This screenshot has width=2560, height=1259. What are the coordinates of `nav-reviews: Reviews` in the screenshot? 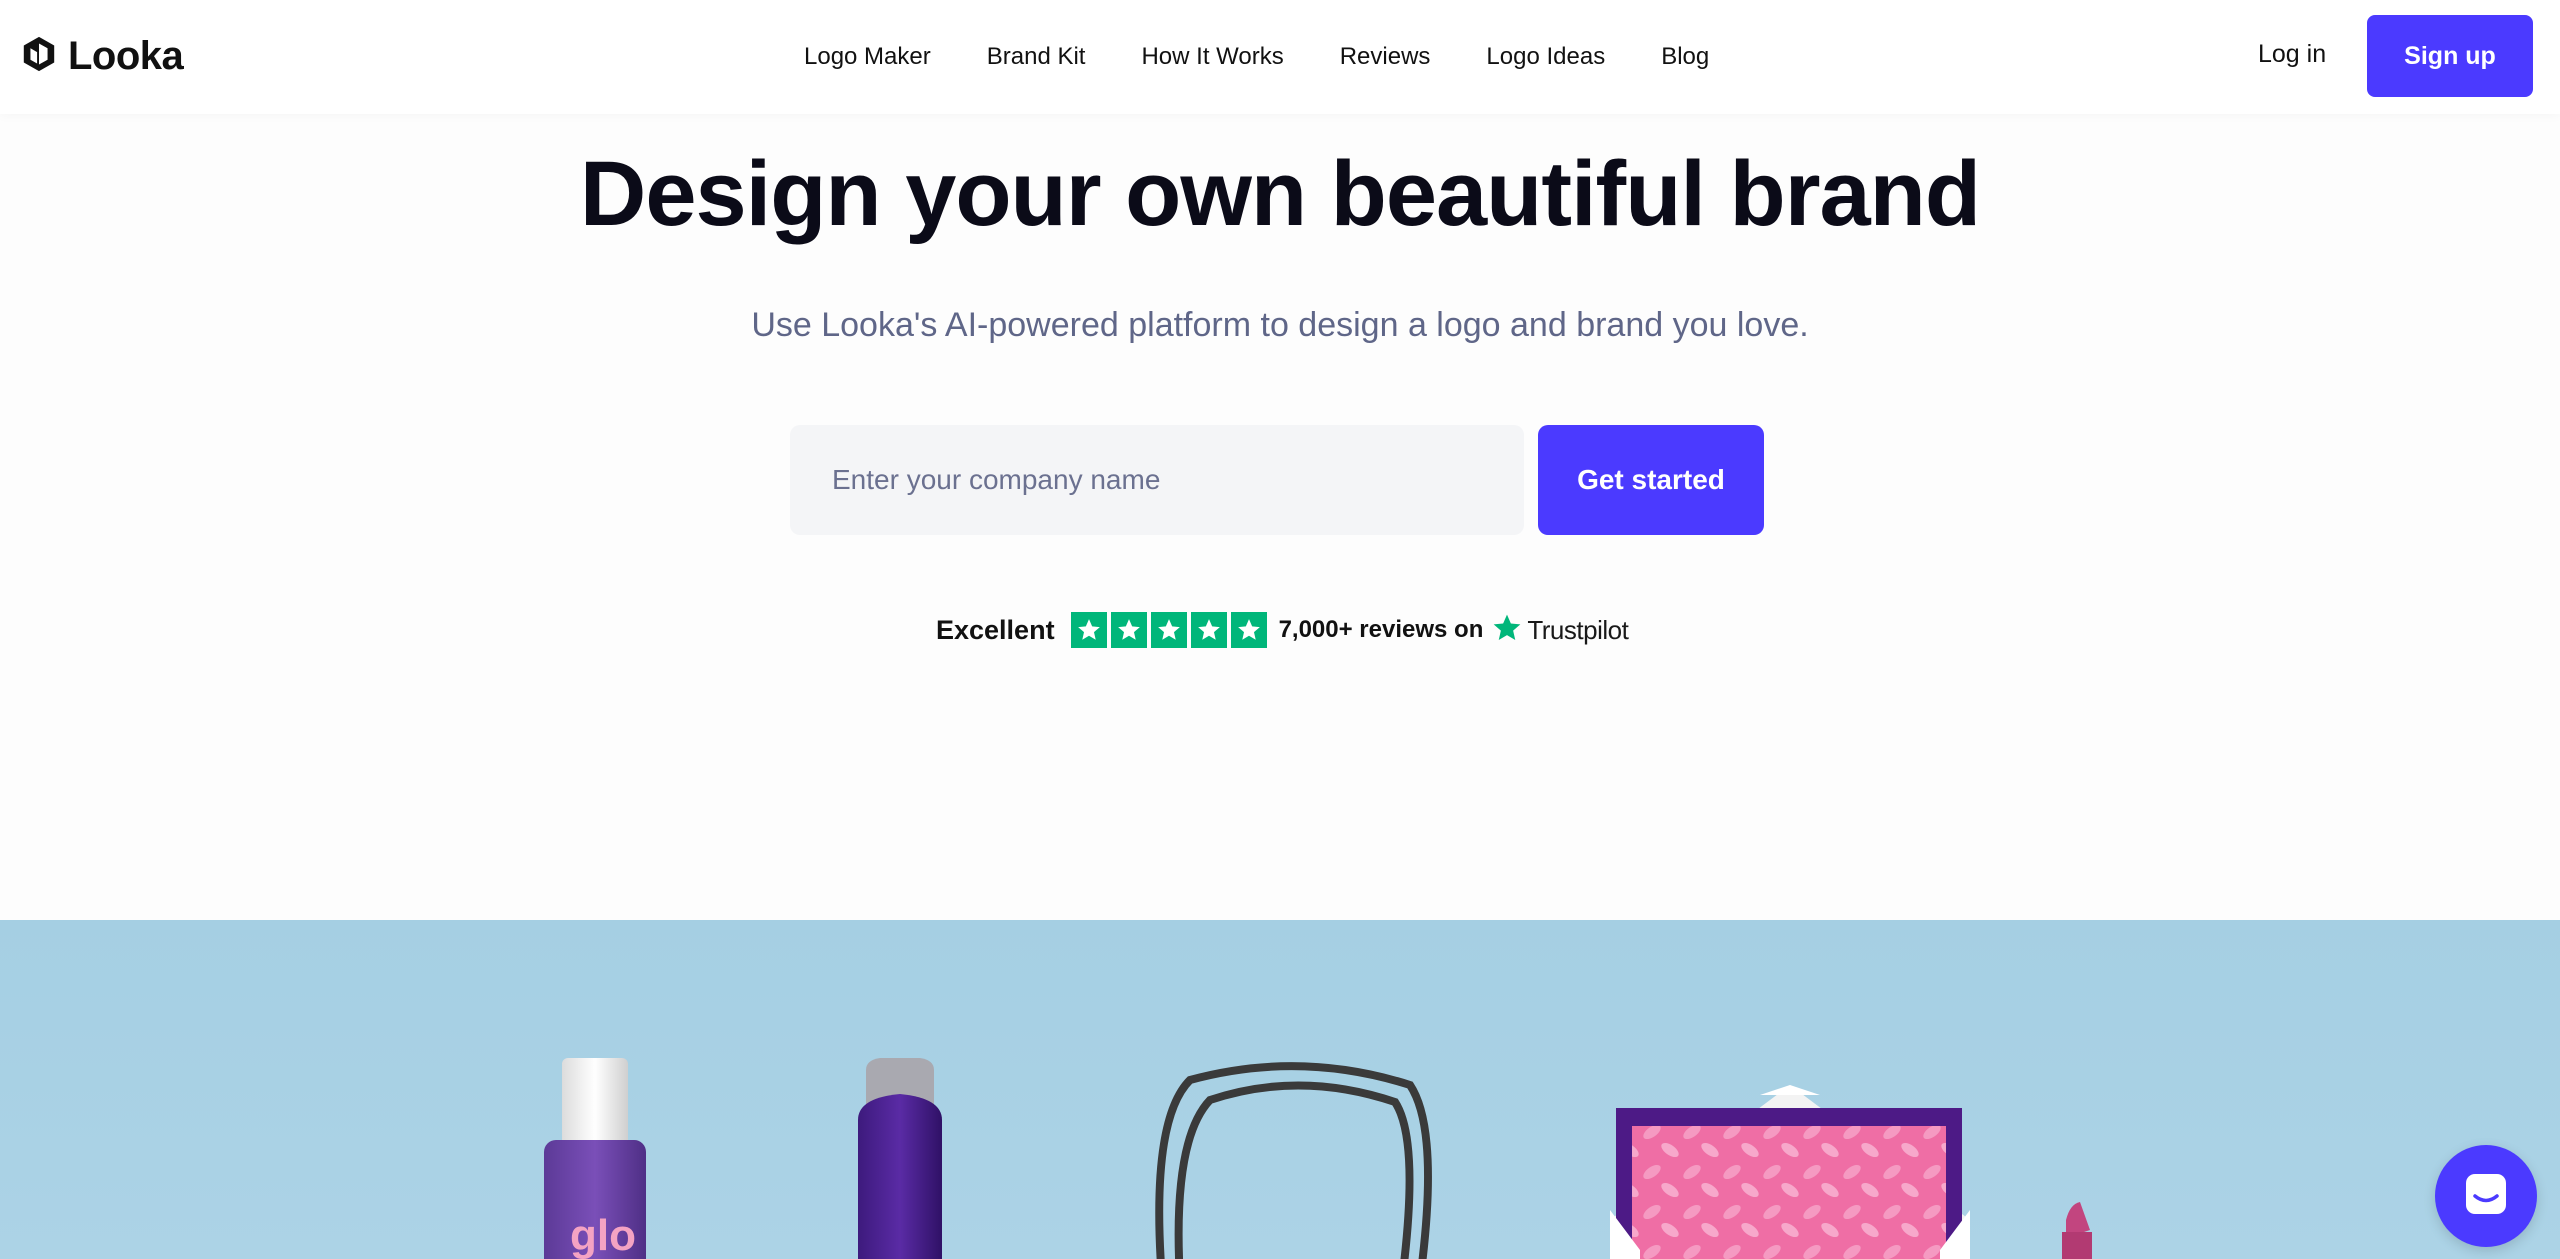 It's located at (1385, 57).